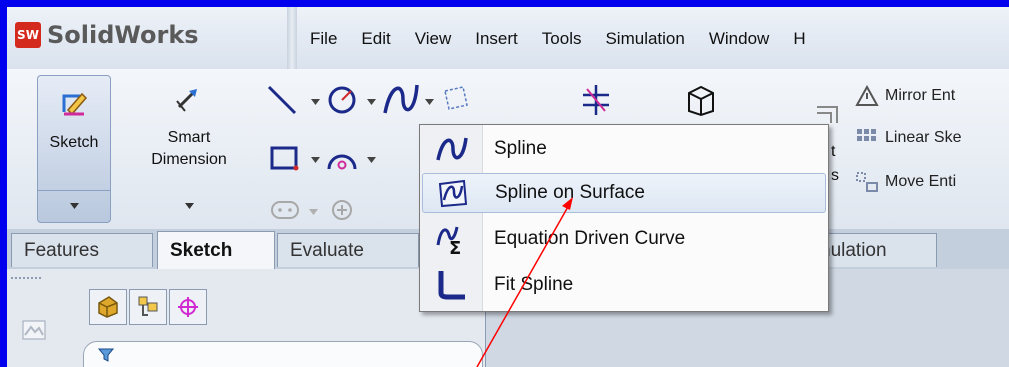 The width and height of the screenshot is (1009, 367). I want to click on filter-box, so click(283, 354).